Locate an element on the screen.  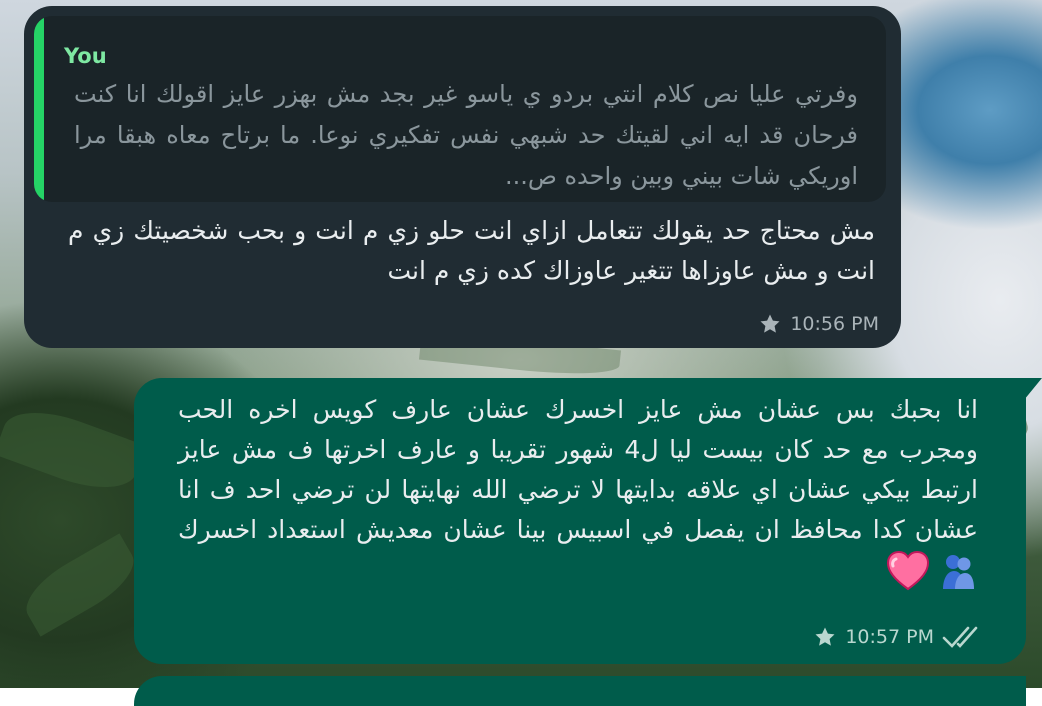
quote-accent-bar is located at coordinates (39, 109).